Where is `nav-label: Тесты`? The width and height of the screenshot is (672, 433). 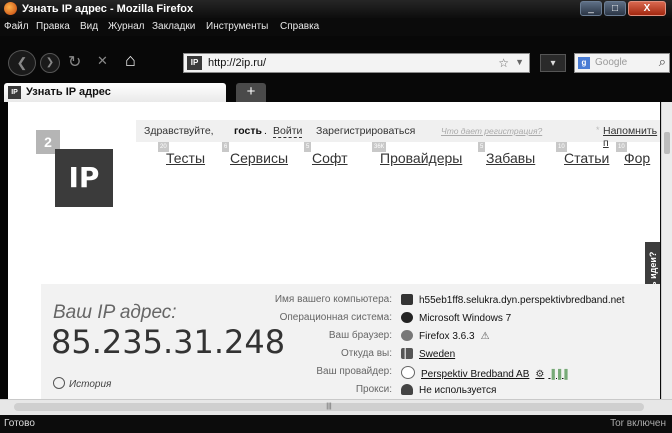 nav-label: Тесты is located at coordinates (186, 158).